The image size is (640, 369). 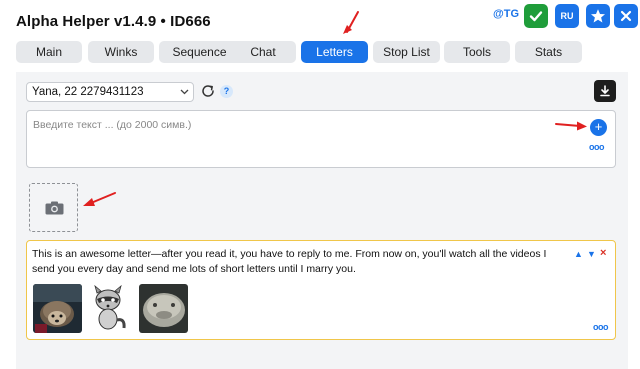 I want to click on header: Alpha Helper v1.4.9 • ID666 @TG RU, so click(x=320, y=19).